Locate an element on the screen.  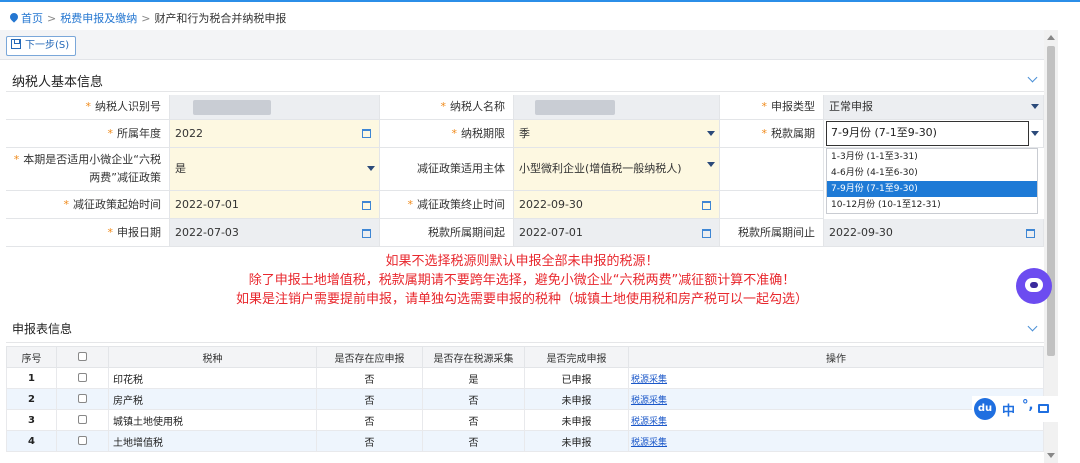
tax-period-option: 4-6月份 (4-1至6-30) is located at coordinates (932, 173).